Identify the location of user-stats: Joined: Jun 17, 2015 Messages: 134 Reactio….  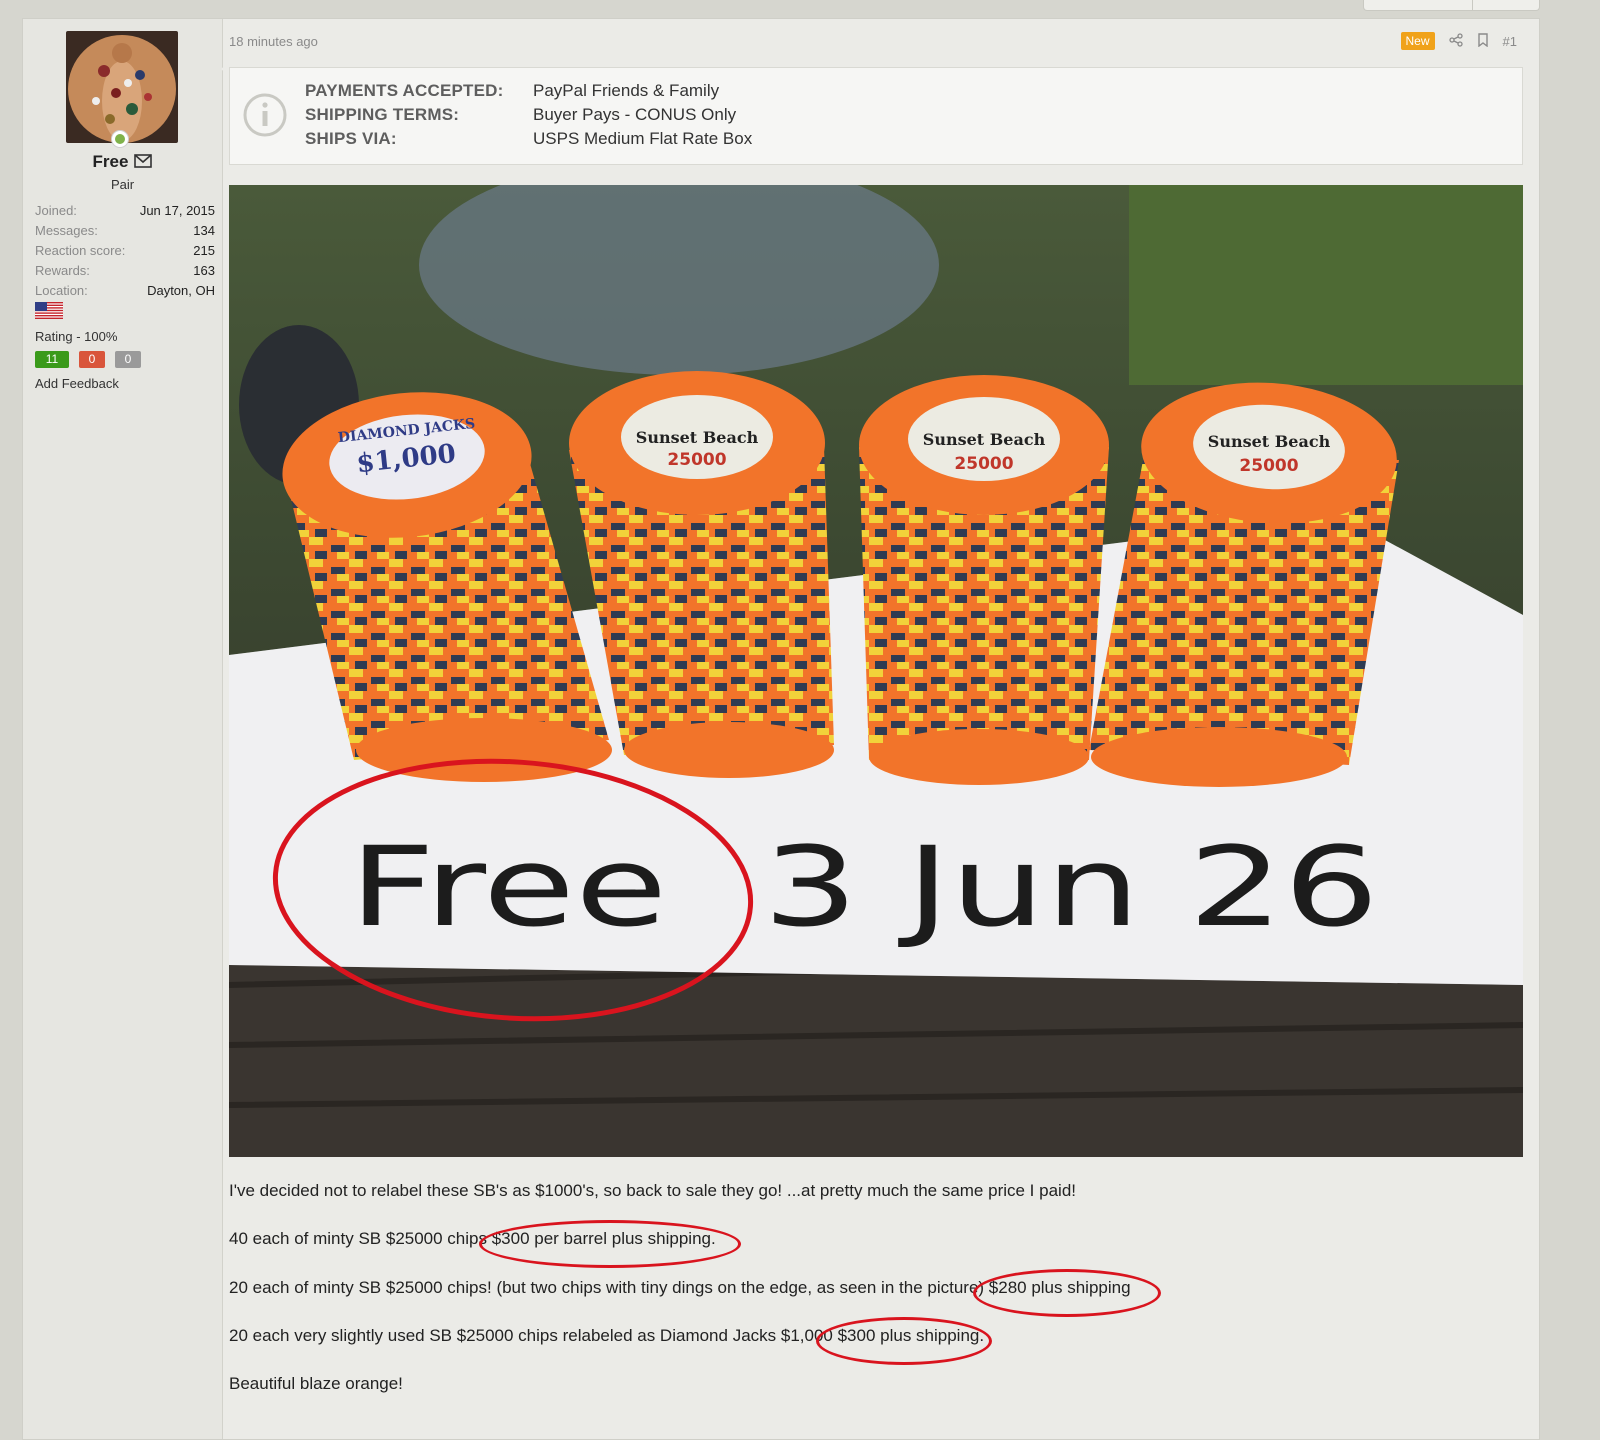
(125, 251).